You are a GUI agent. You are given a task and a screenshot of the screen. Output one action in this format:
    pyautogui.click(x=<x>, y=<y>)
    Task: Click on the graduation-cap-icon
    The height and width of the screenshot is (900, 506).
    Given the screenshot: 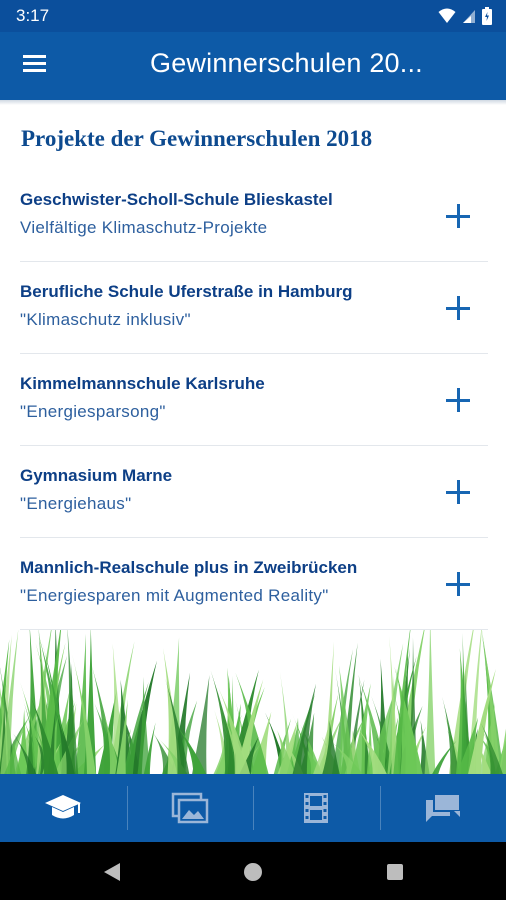 What is the action you would take?
    pyautogui.click(x=63, y=807)
    